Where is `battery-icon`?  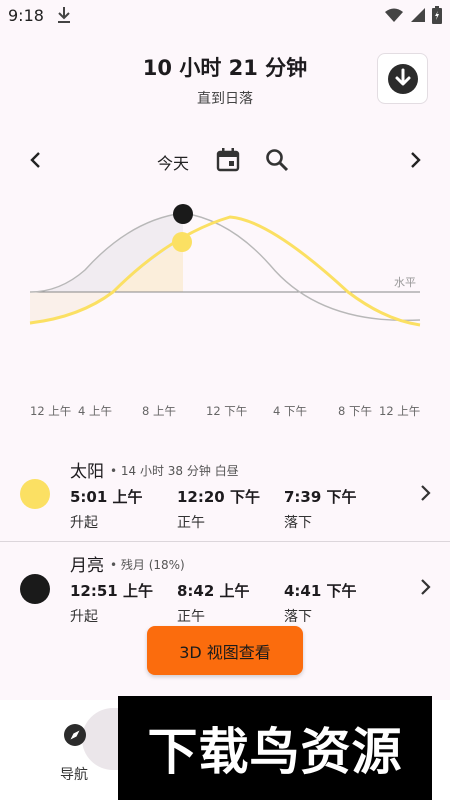 battery-icon is located at coordinates (437, 17).